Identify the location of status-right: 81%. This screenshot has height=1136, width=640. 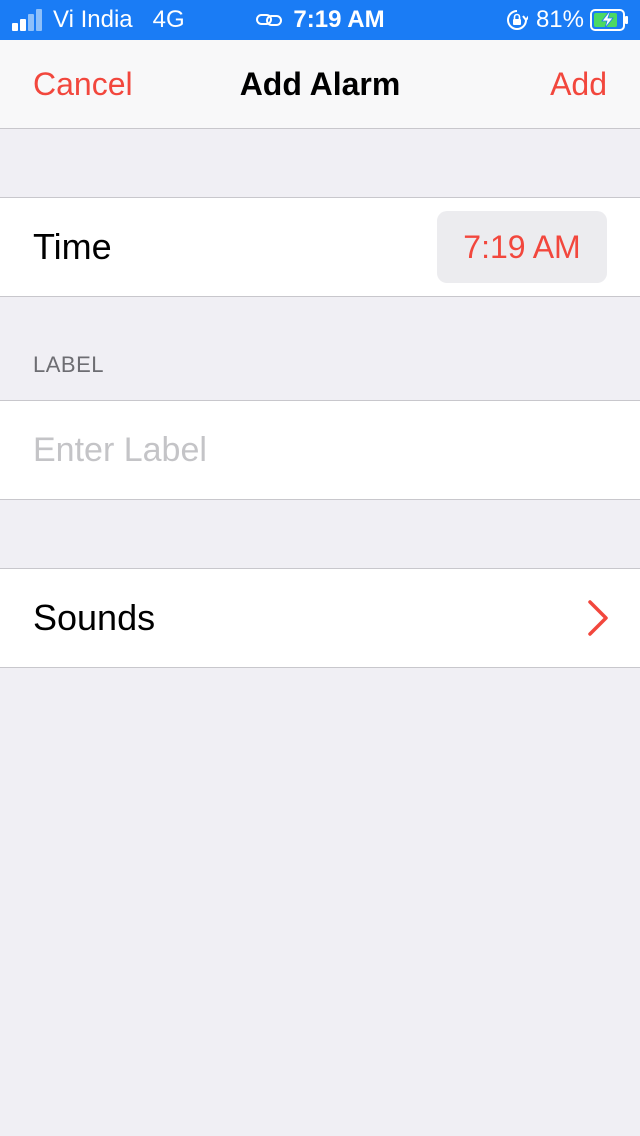
(568, 20).